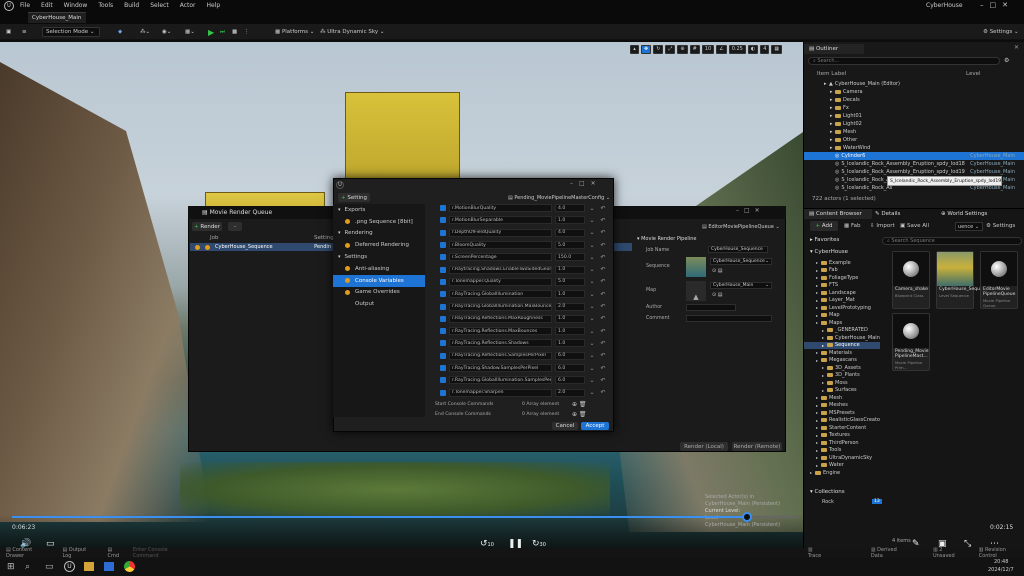  What do you see at coordinates (842, 428) in the screenshot?
I see `cb-folder: ▸ StarterContent` at bounding box center [842, 428].